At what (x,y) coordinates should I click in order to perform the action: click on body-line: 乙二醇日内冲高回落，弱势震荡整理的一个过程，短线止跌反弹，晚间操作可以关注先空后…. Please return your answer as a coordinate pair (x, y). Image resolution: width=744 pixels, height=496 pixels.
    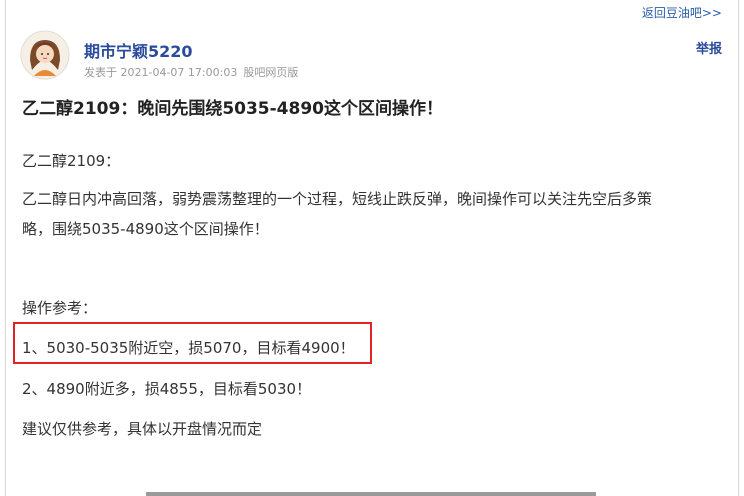
    Looking at the image, I should click on (337, 199).